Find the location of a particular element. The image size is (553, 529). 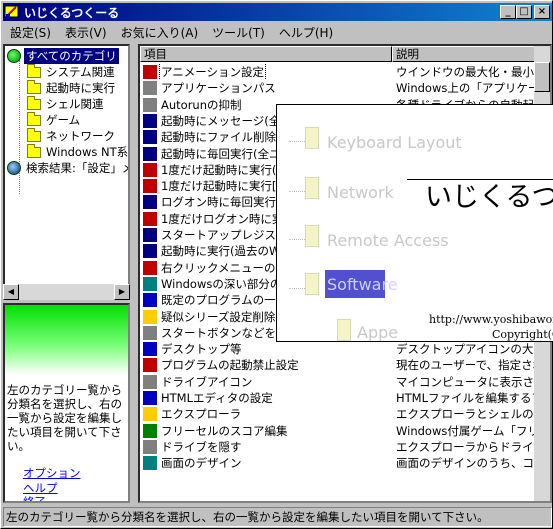

delete-icon is located at coordinates (150, 316).